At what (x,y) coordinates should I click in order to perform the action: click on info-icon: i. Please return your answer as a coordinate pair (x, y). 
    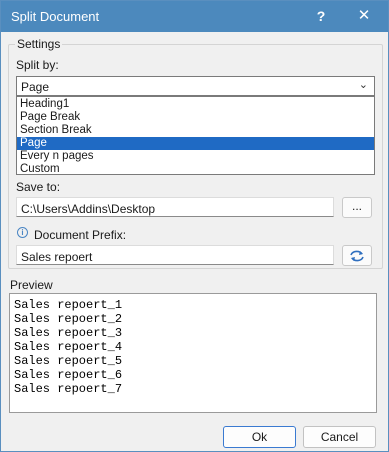
    Looking at the image, I should click on (22, 232).